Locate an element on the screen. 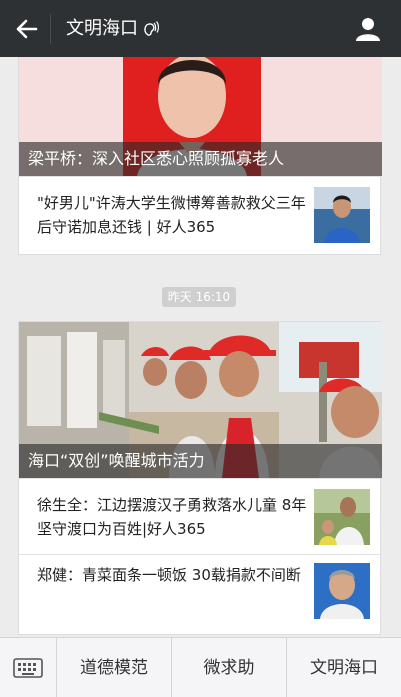  keyboard-icon is located at coordinates (28, 668).